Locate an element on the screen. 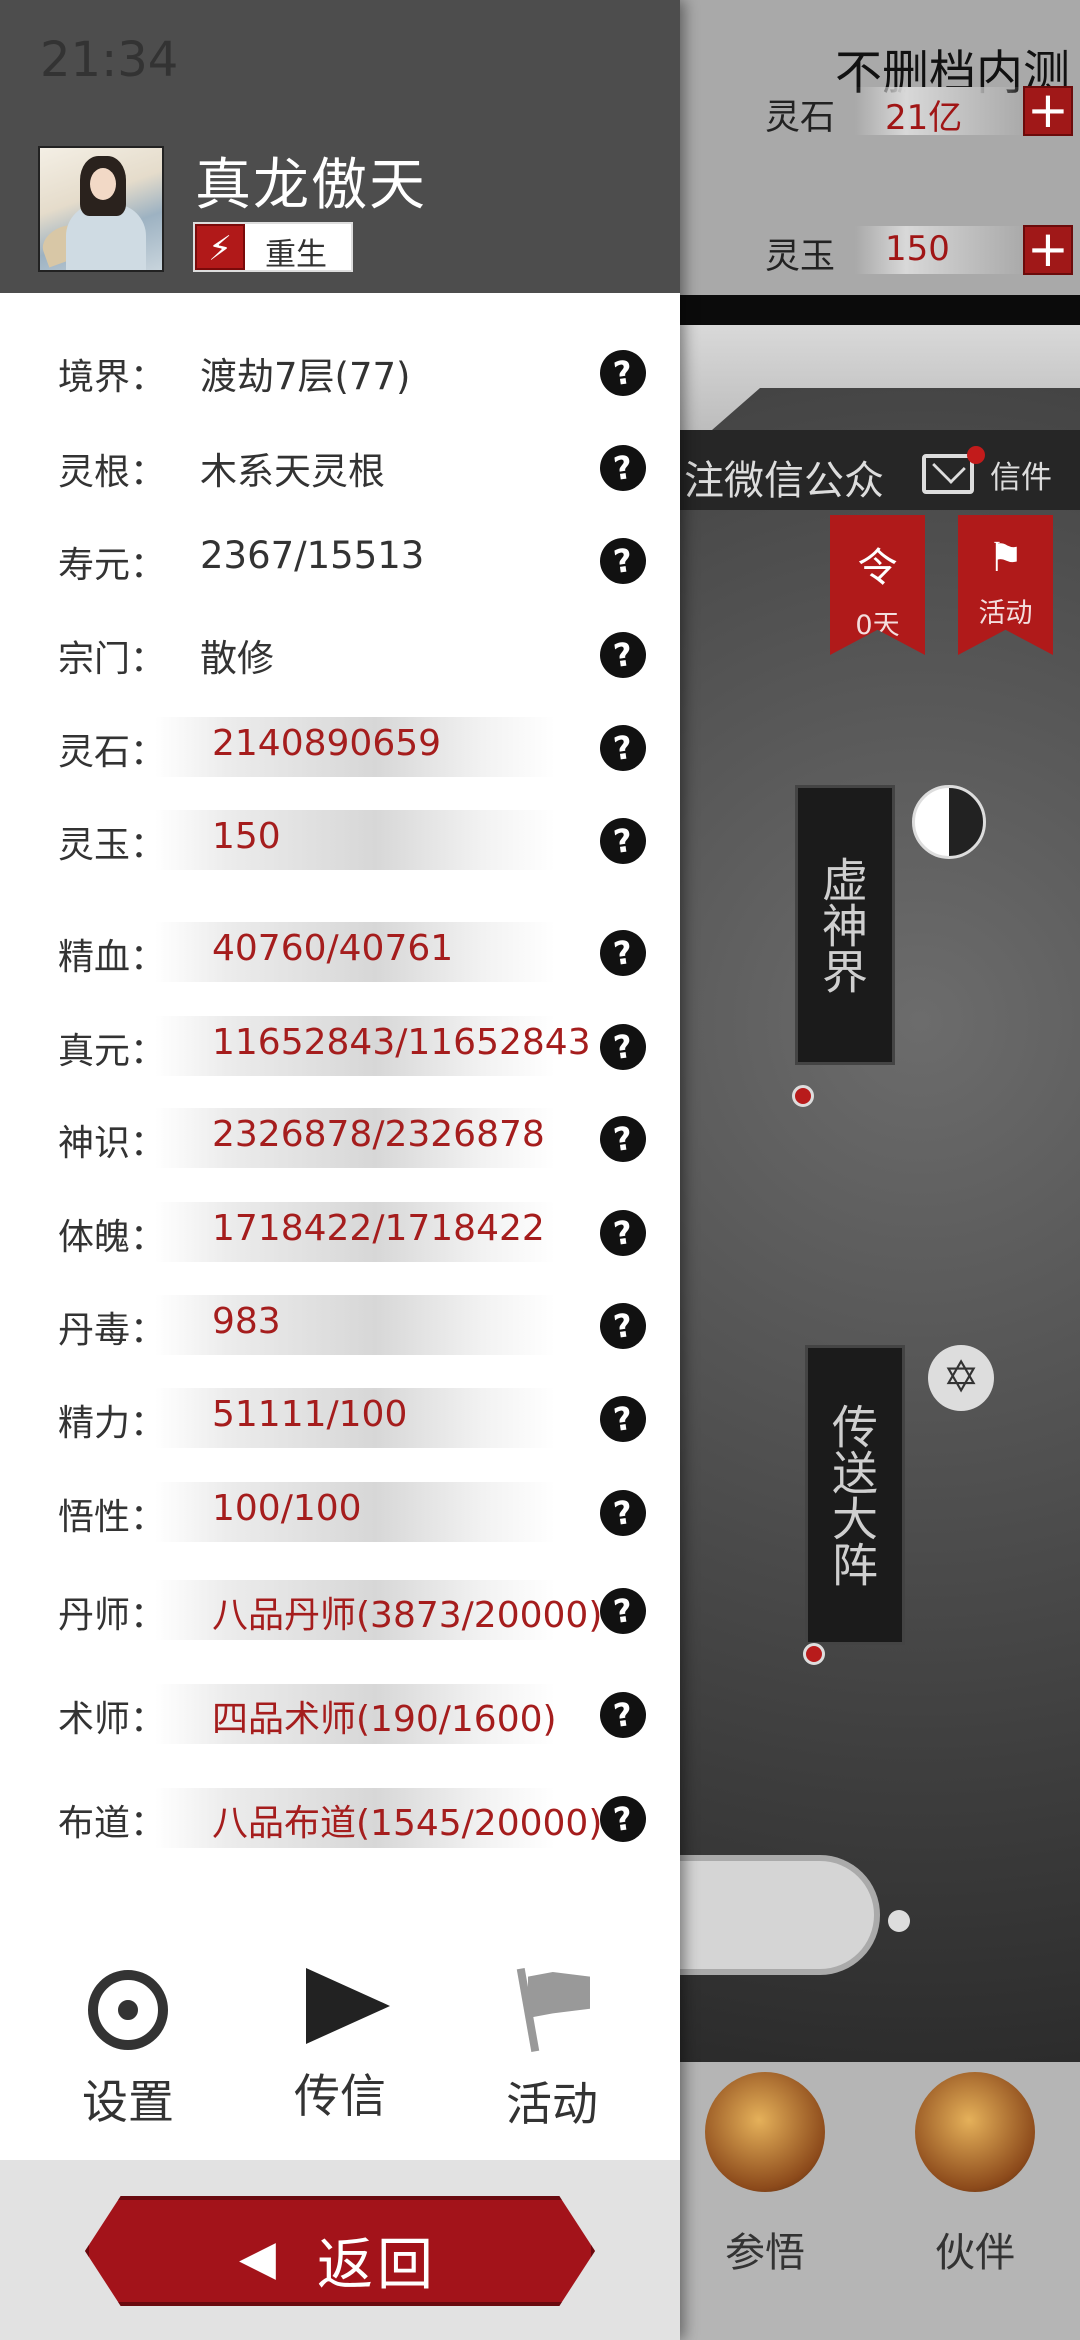  stat-value: 2140890659 is located at coordinates (327, 743).